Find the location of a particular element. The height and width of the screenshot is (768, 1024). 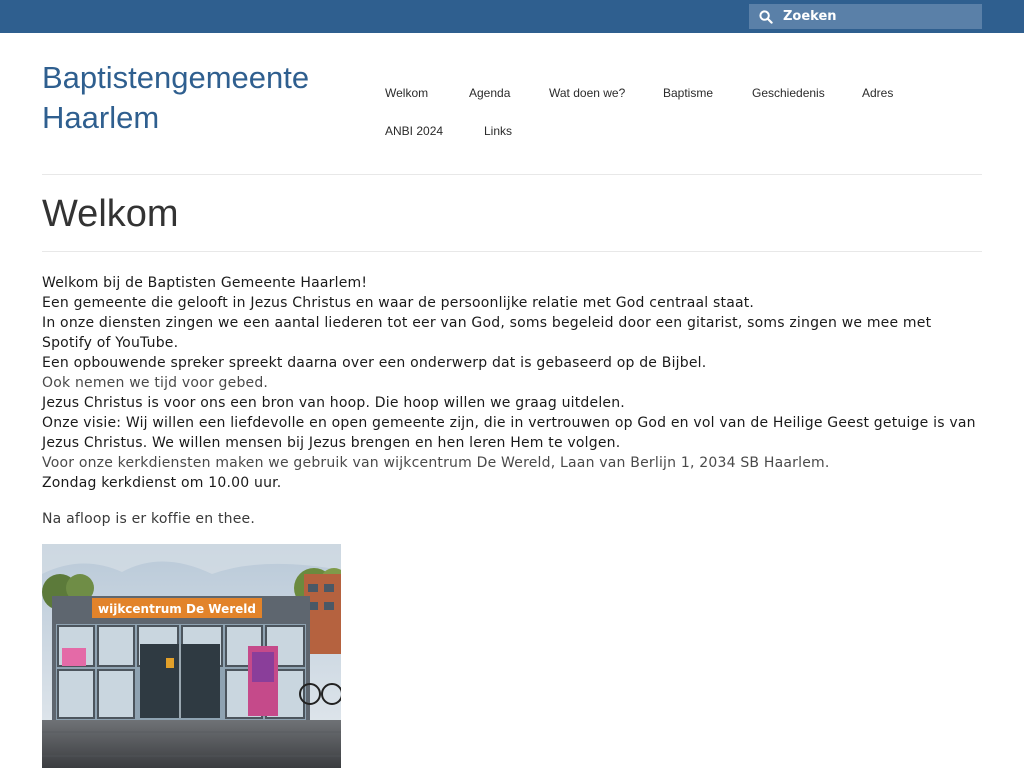

nav-item-links: Links is located at coordinates (498, 131).